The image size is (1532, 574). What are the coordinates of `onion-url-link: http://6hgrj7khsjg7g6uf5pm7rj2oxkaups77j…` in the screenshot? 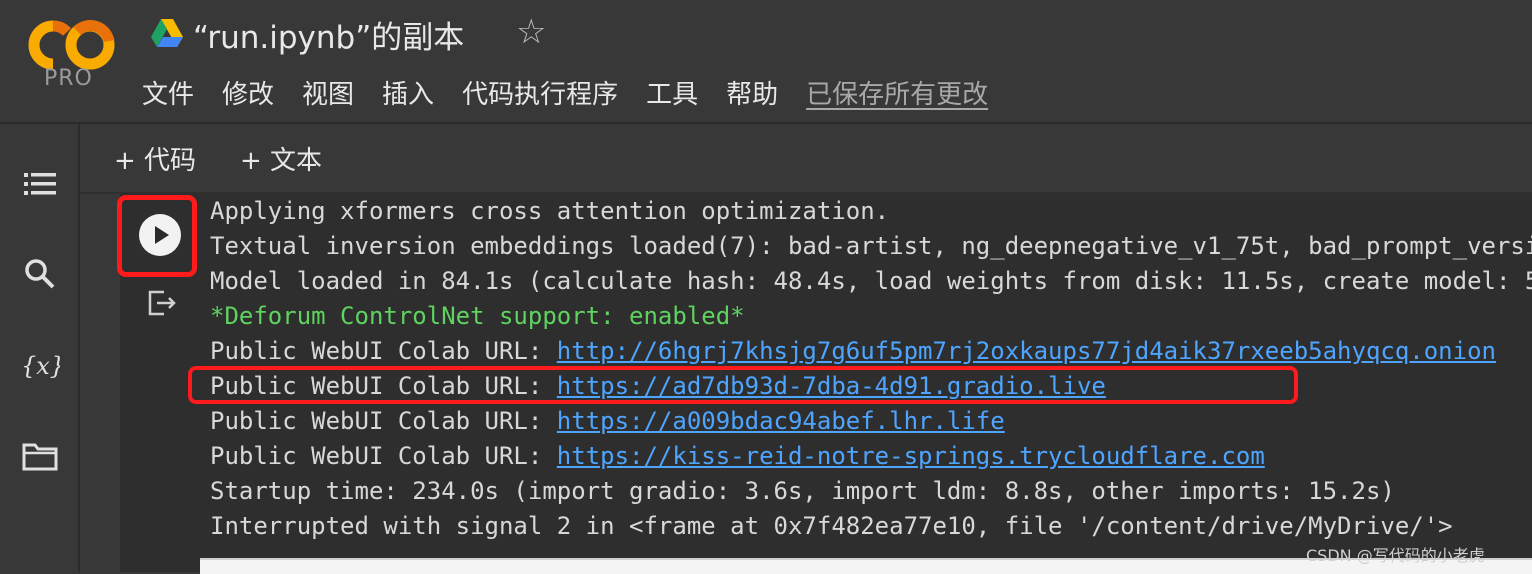 It's located at (1026, 351).